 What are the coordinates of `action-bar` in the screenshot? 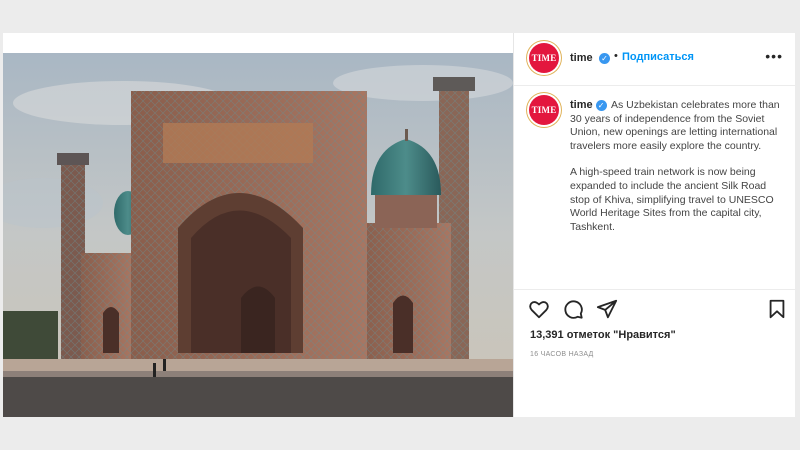 It's located at (654, 307).